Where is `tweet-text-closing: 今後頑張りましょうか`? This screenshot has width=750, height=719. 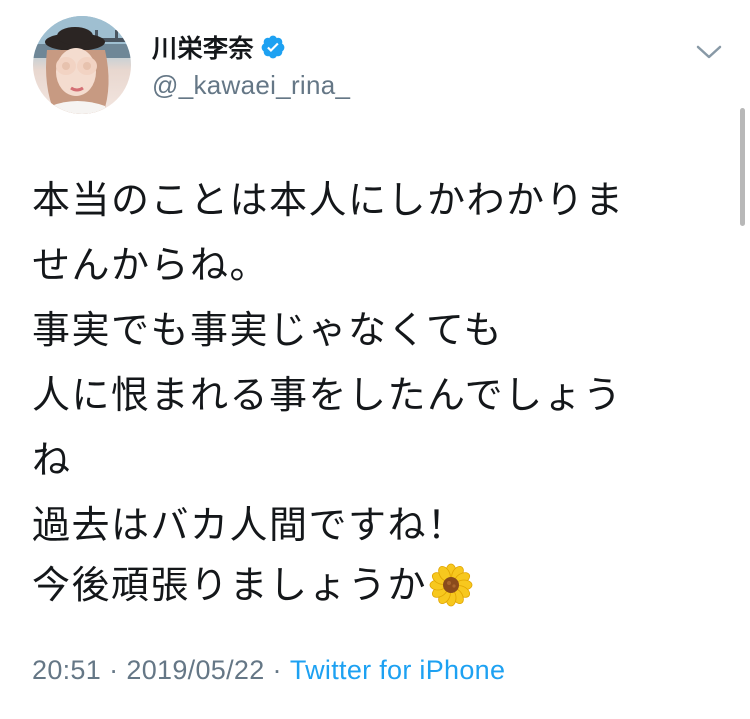
tweet-text-closing: 今後頑張りましょうか is located at coordinates (230, 585).